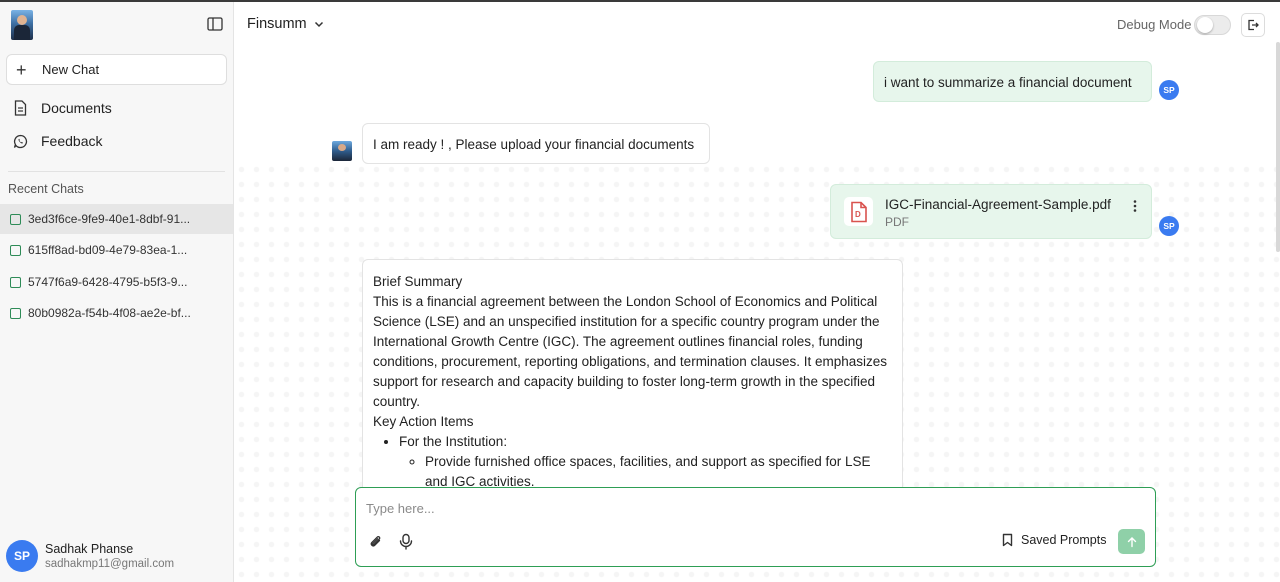  I want to click on pdf-file-icon: D, so click(858, 211).